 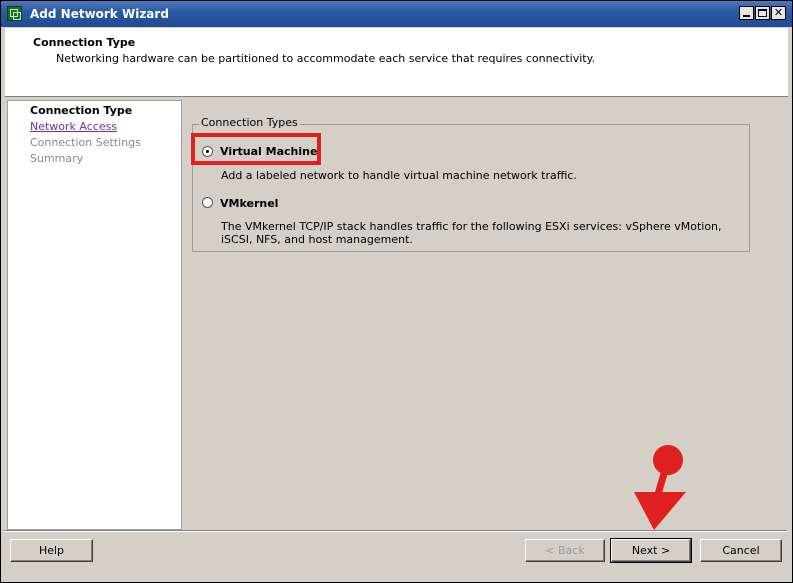 I want to click on title-bar: Add Network Wizard ✕, so click(x=396, y=14).